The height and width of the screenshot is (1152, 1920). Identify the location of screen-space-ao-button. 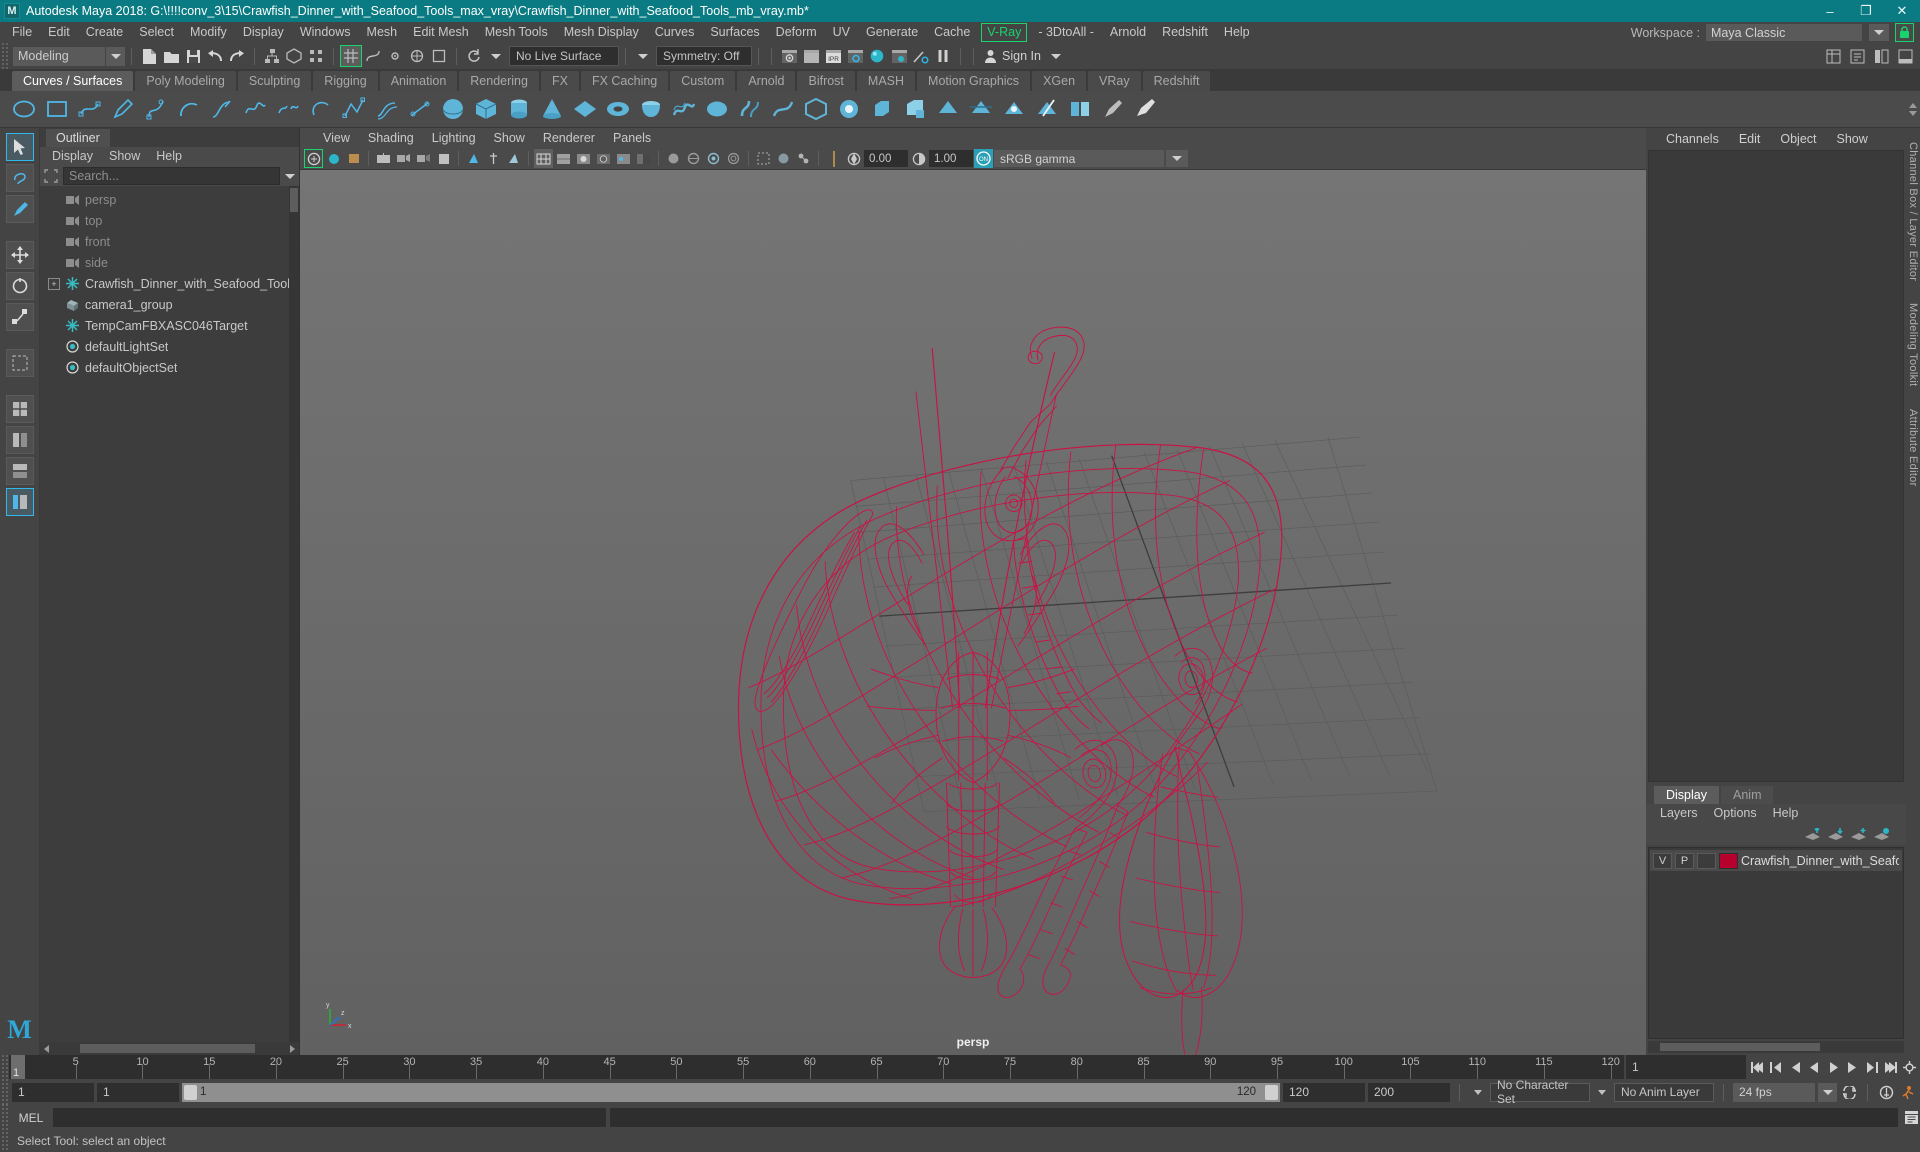
(673, 158).